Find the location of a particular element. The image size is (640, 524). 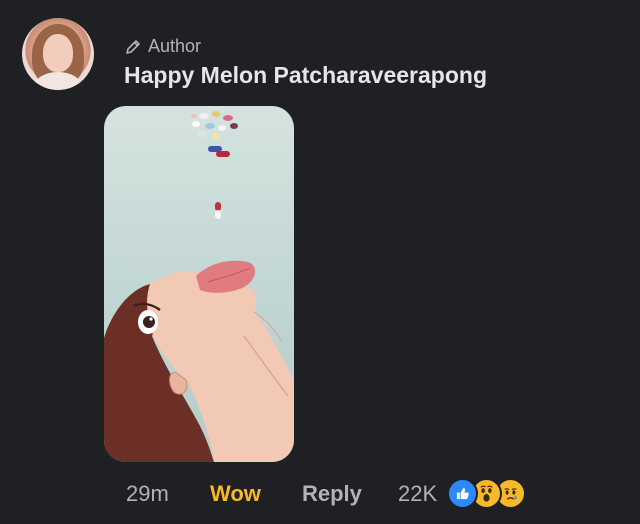

pill-cluster is located at coordinates (214, 134).